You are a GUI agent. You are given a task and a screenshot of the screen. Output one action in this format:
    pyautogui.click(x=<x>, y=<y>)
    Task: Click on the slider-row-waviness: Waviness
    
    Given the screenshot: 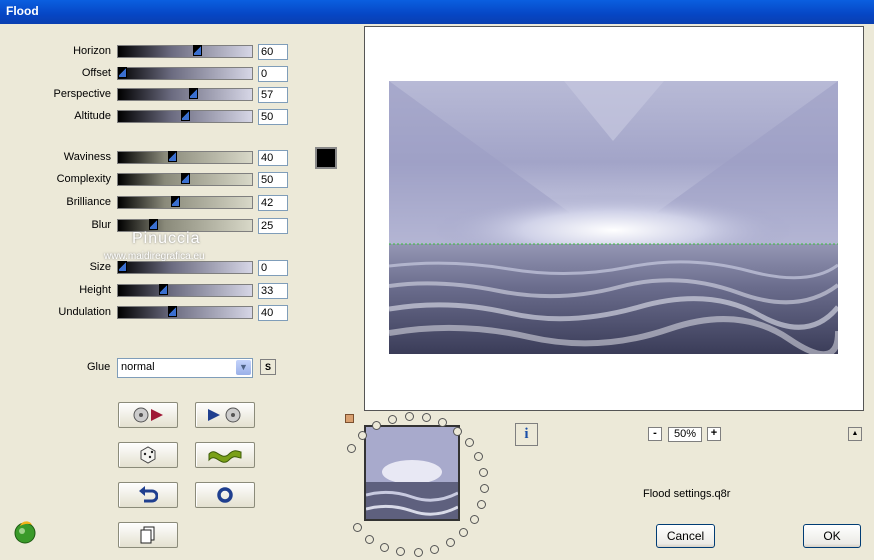 What is the action you would take?
    pyautogui.click(x=55, y=158)
    